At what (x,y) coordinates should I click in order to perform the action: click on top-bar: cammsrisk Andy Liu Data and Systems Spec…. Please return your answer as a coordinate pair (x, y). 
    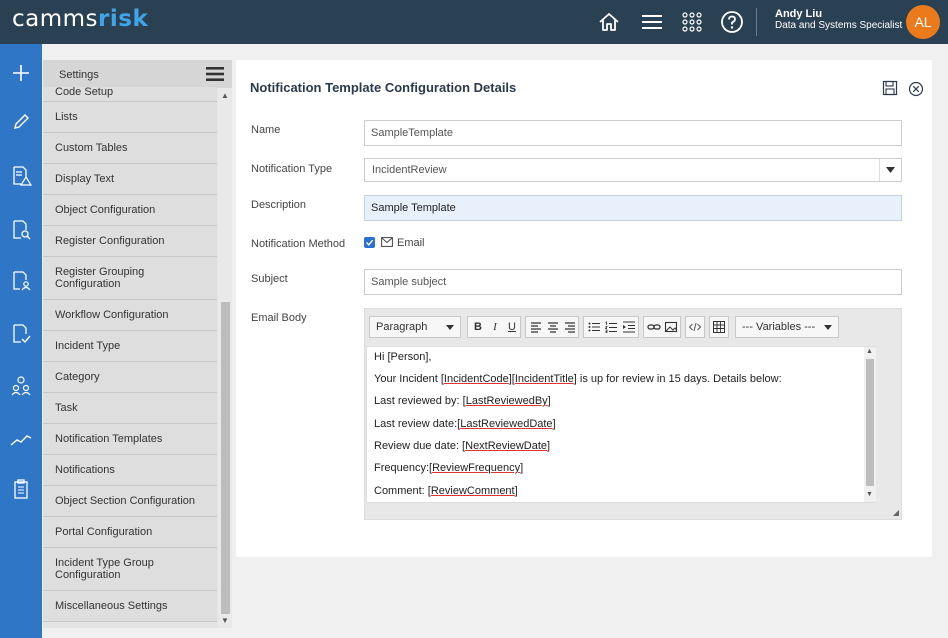
    Looking at the image, I should click on (474, 22).